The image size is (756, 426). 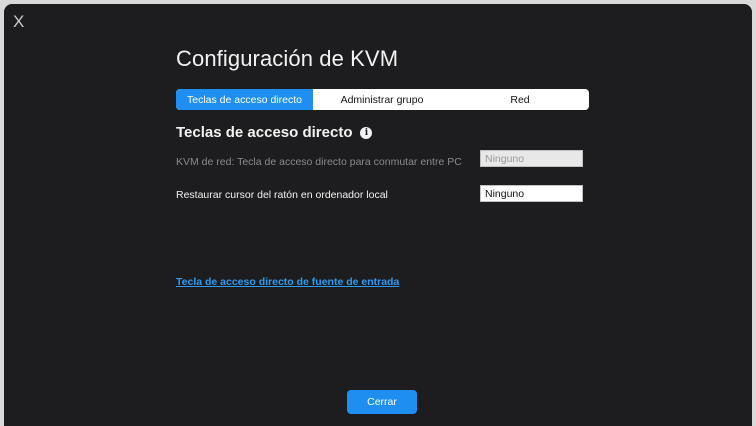 I want to click on page-title: Configuración de KVM, so click(x=287, y=58).